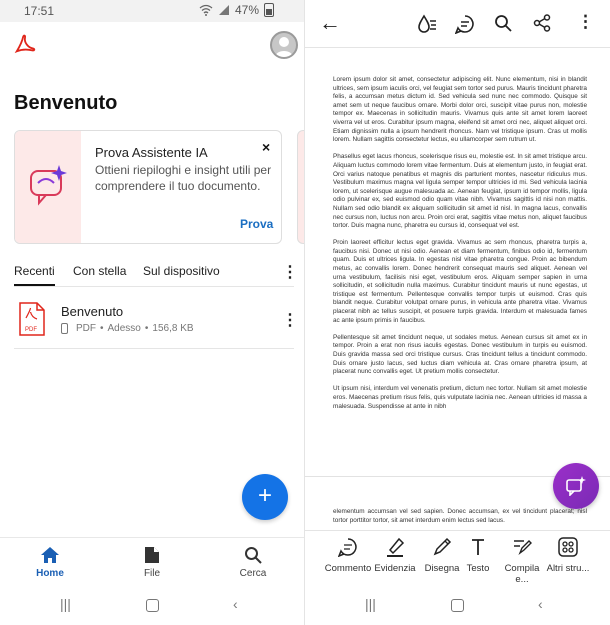  What do you see at coordinates (25, 44) in the screenshot?
I see `acrobat-logo-icon` at bounding box center [25, 44].